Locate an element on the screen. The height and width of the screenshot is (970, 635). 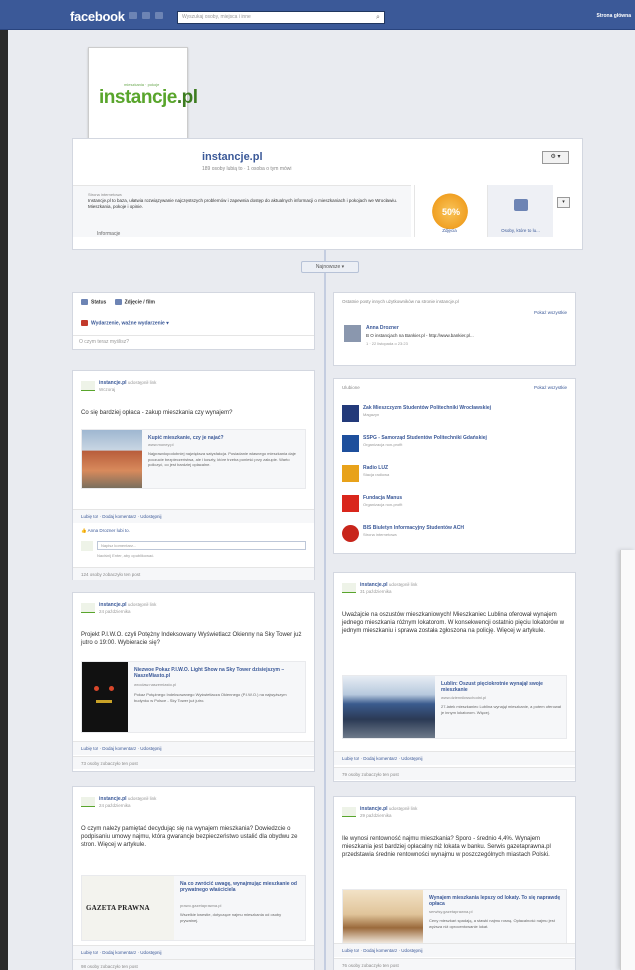
comment-hint: Naciśnij Enter, aby opublikować. is located at coordinates (126, 555).